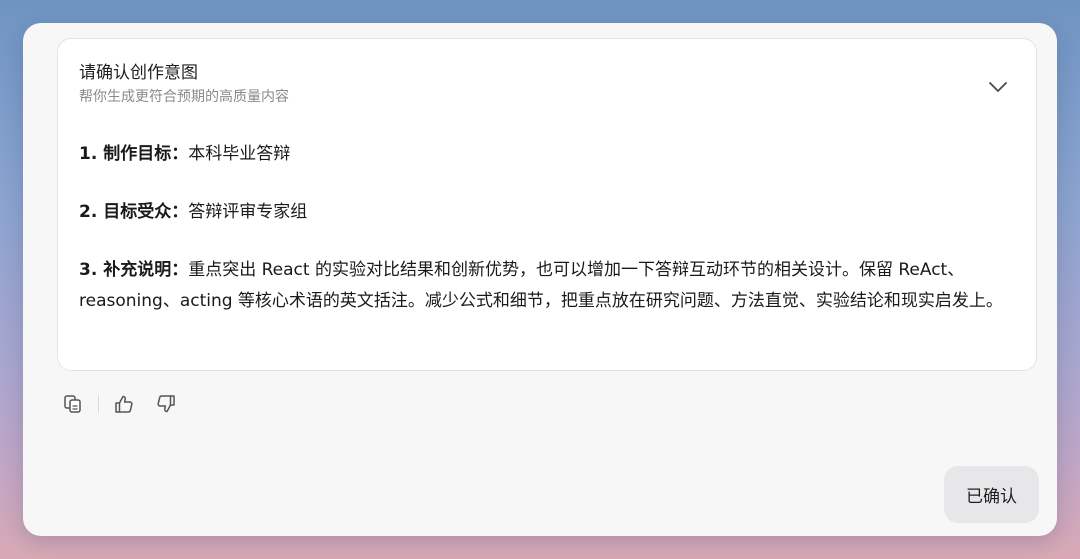  I want to click on intent-label: 3. 补充说明：, so click(134, 270).